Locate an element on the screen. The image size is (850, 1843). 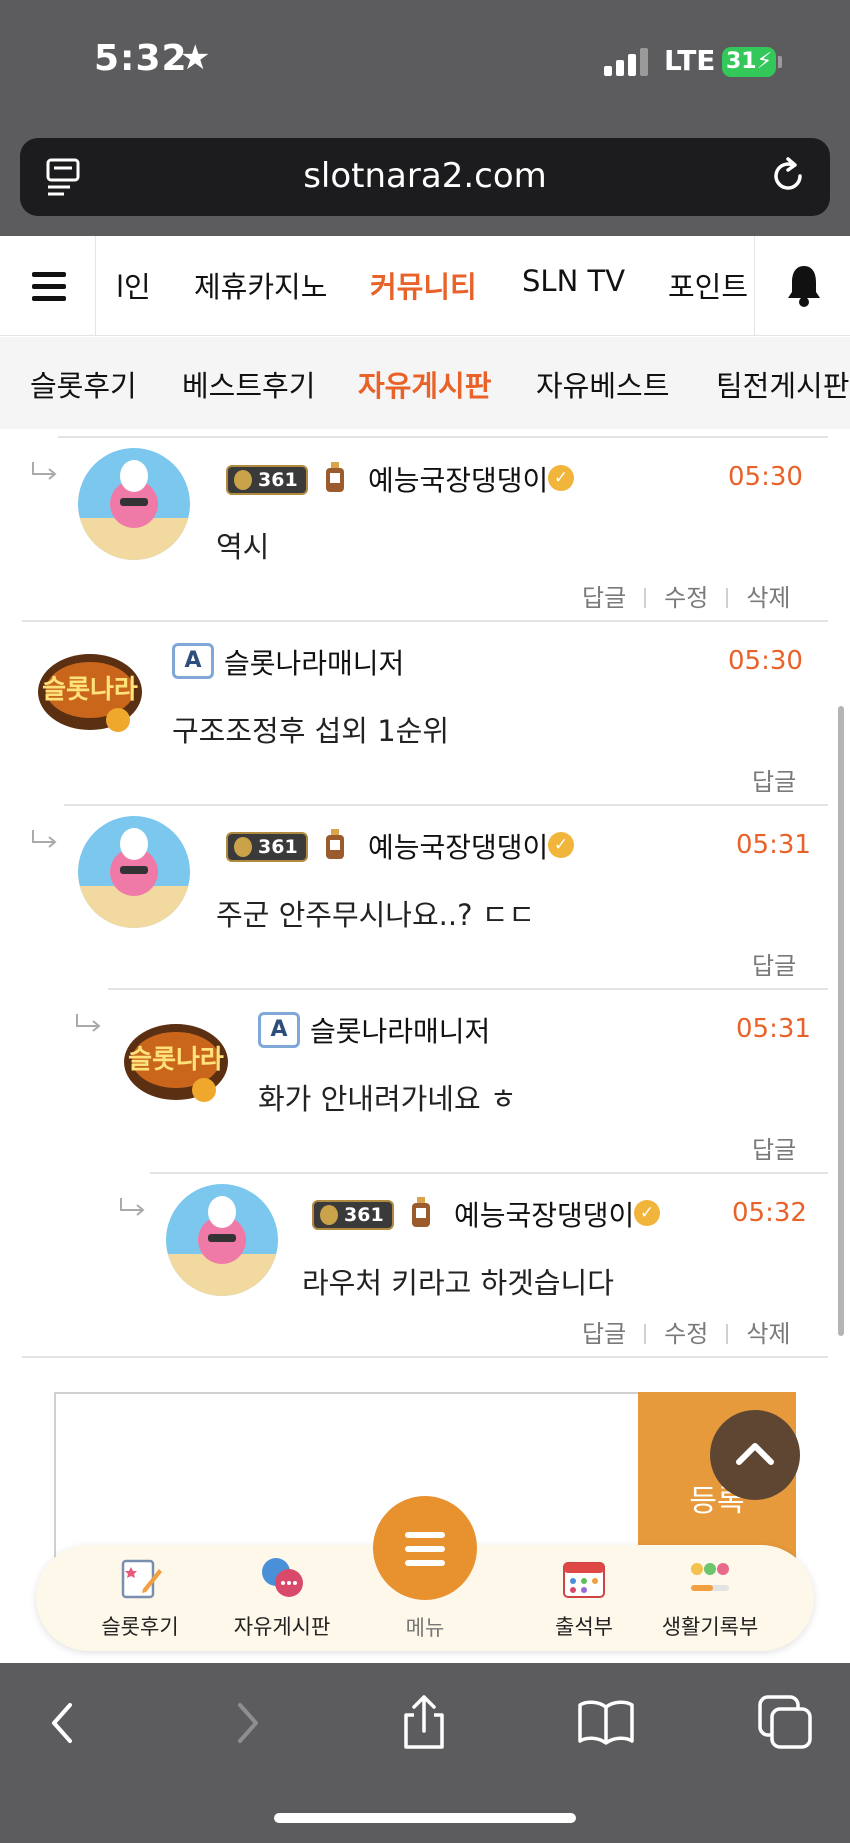
sub-nav: 슬롯후기 베스트후기 자유게시판 자유베스트 팀전게시판 is located at coordinates (425, 383).